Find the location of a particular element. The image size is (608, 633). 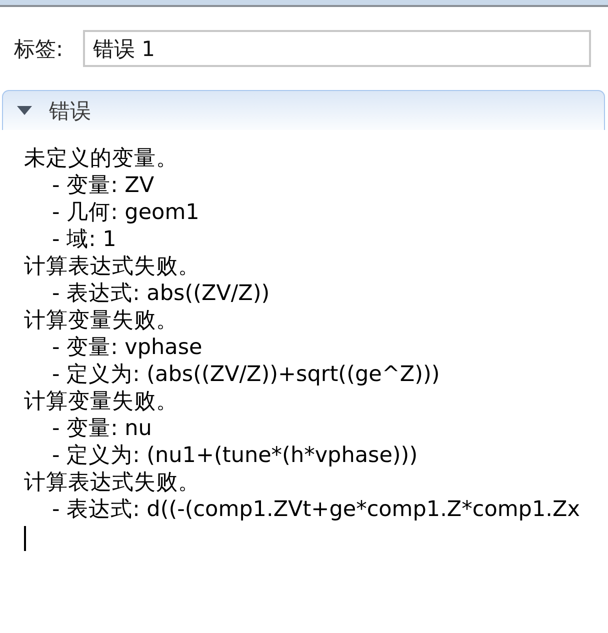

detail-line: - 变量: vphase is located at coordinates (127, 347).